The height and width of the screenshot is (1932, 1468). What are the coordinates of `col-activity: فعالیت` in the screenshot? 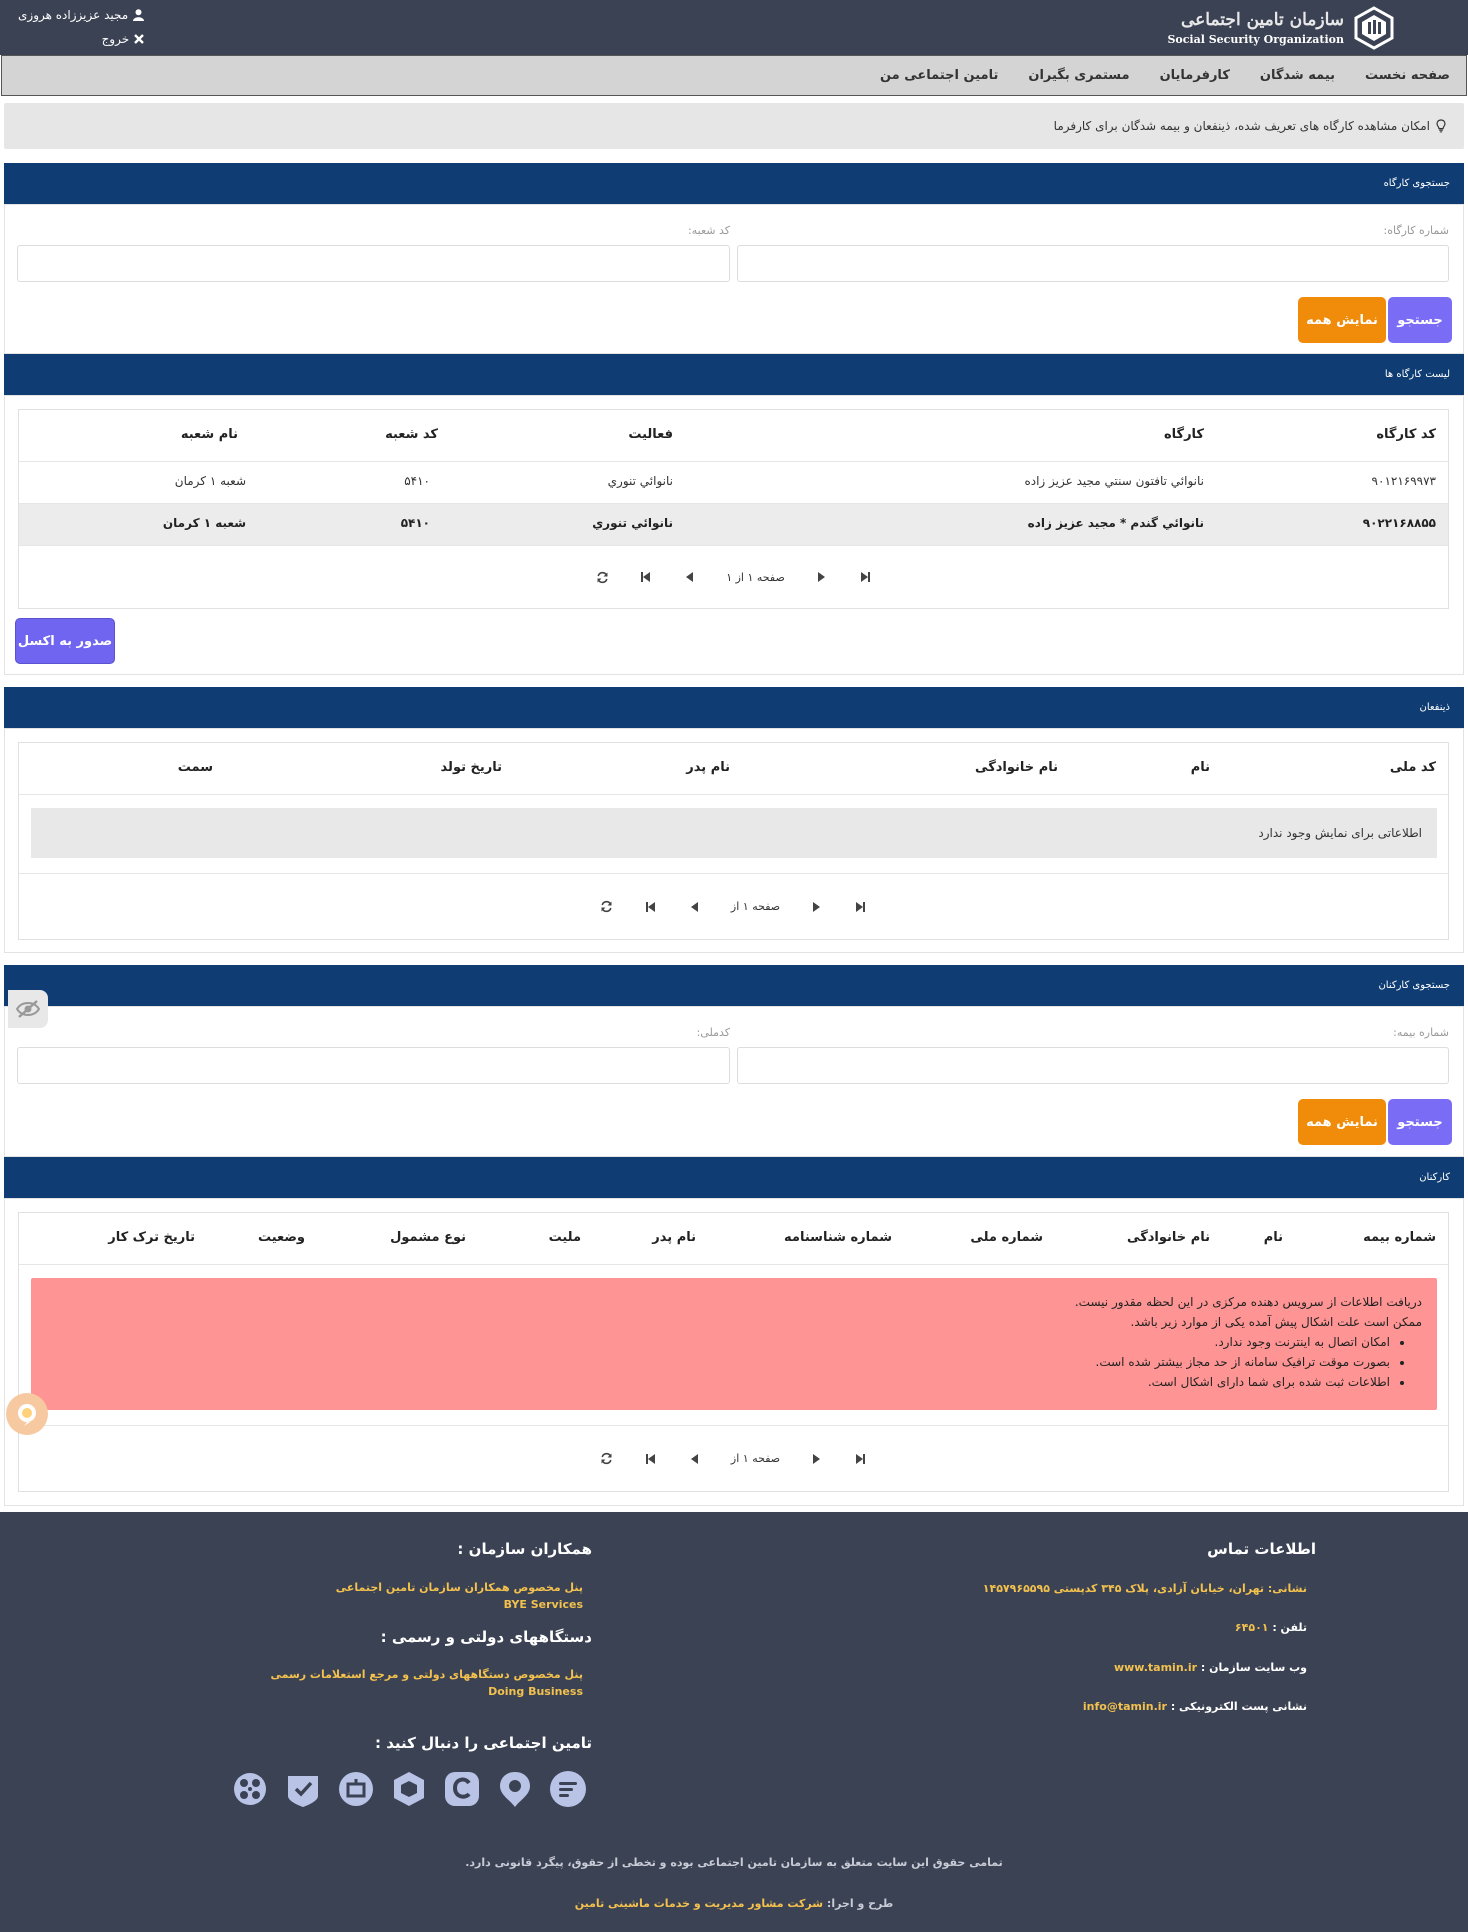 It's located at (650, 434).